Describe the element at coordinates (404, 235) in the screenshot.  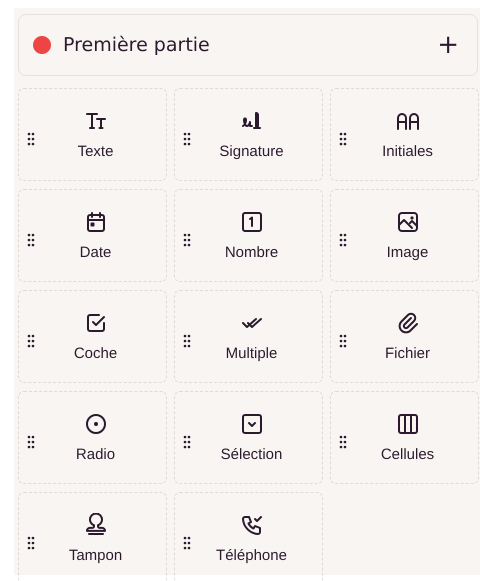
I see `field-tile: Image` at that location.